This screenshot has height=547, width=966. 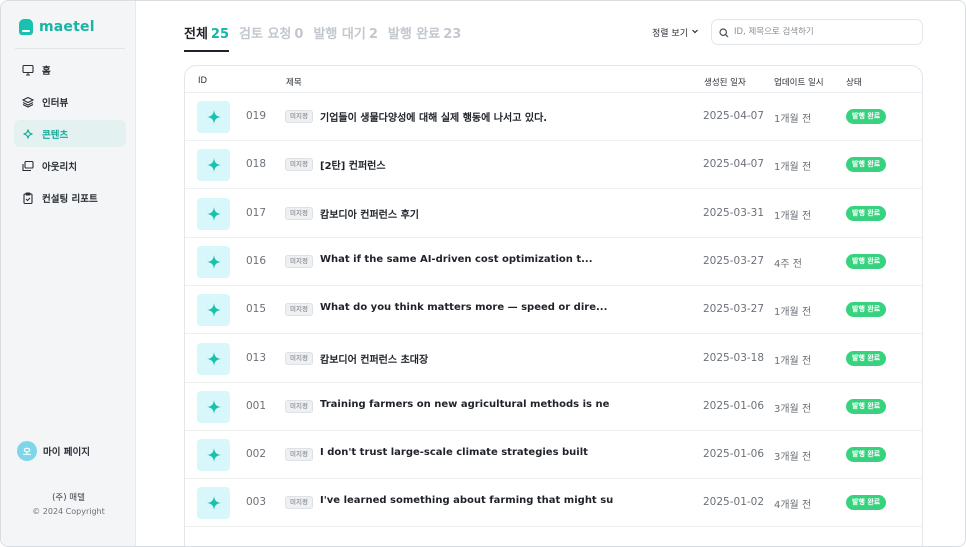 I want to click on cell-title: 캄보디어 컨퍼런스 초대장, so click(x=510, y=358).